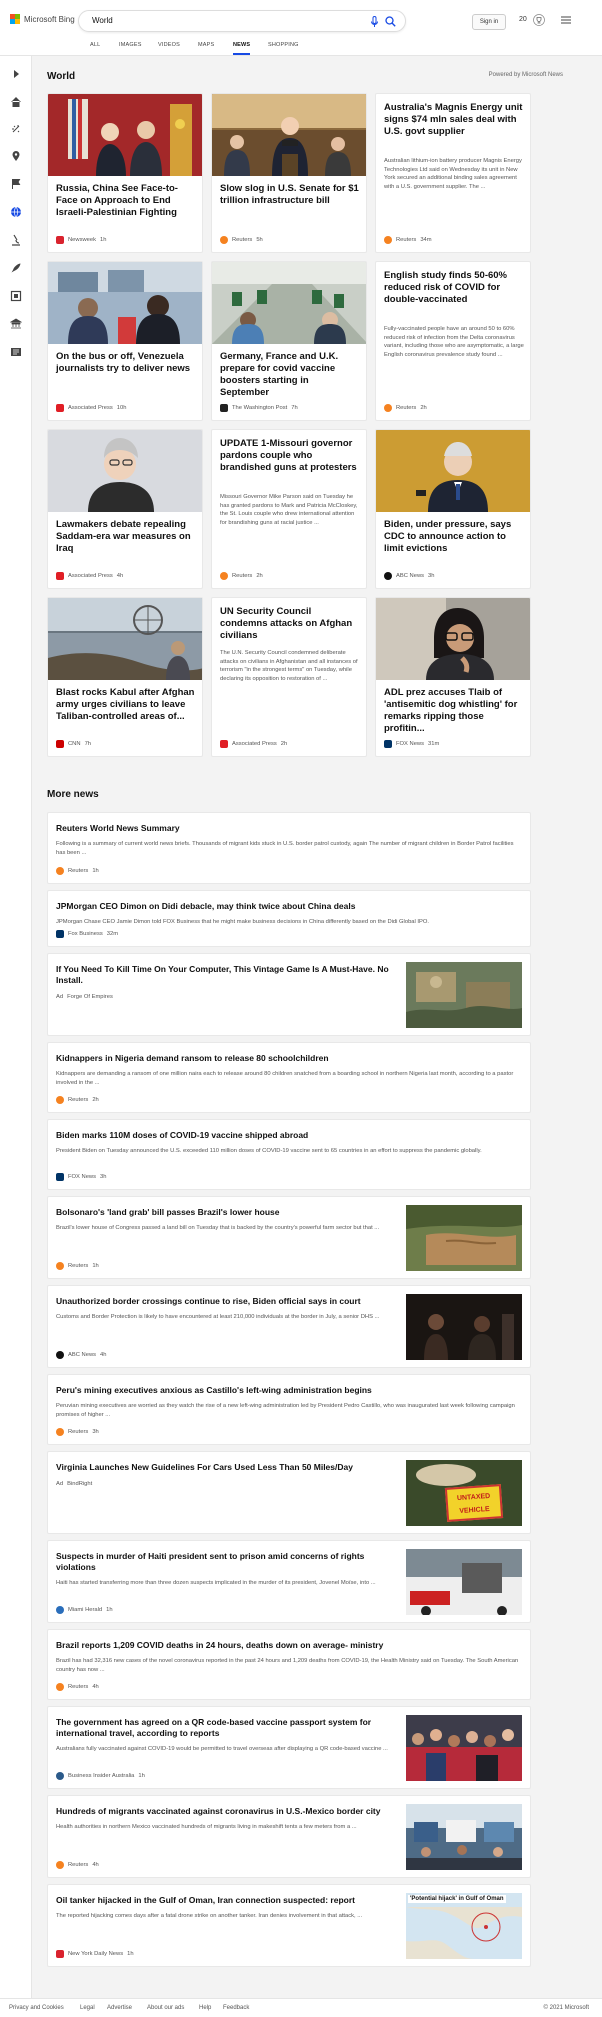 This screenshot has width=602, height=2017. What do you see at coordinates (165, 2008) in the screenshot?
I see `footer-link-about-ads: About our ads` at bounding box center [165, 2008].